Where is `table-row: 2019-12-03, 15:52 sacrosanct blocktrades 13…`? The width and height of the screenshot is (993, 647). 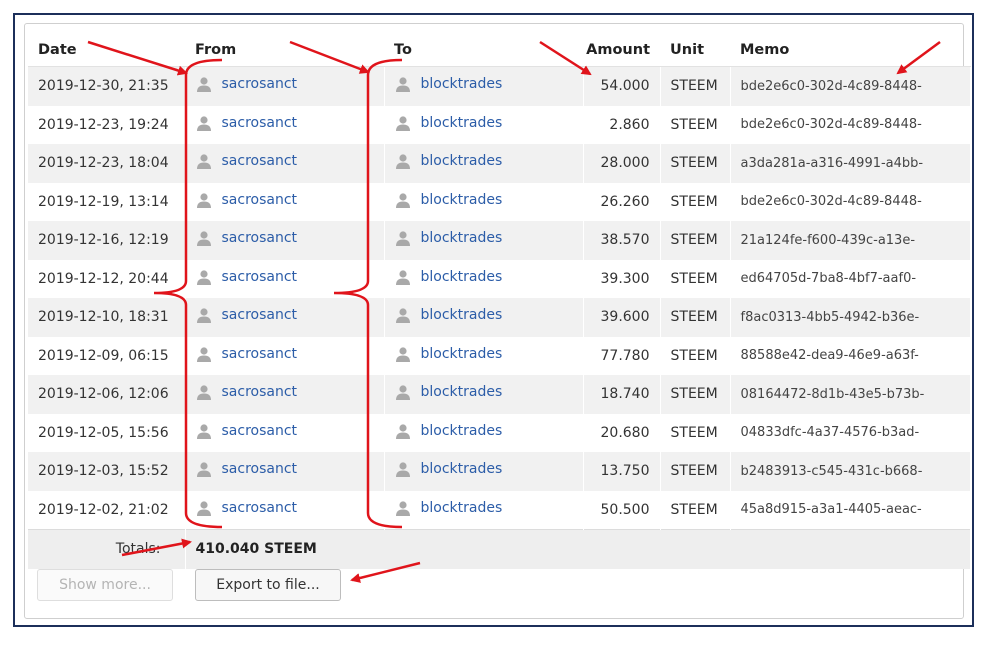
table-row: 2019-12-03, 15:52 sacrosanct blocktrades 13… is located at coordinates (499, 471).